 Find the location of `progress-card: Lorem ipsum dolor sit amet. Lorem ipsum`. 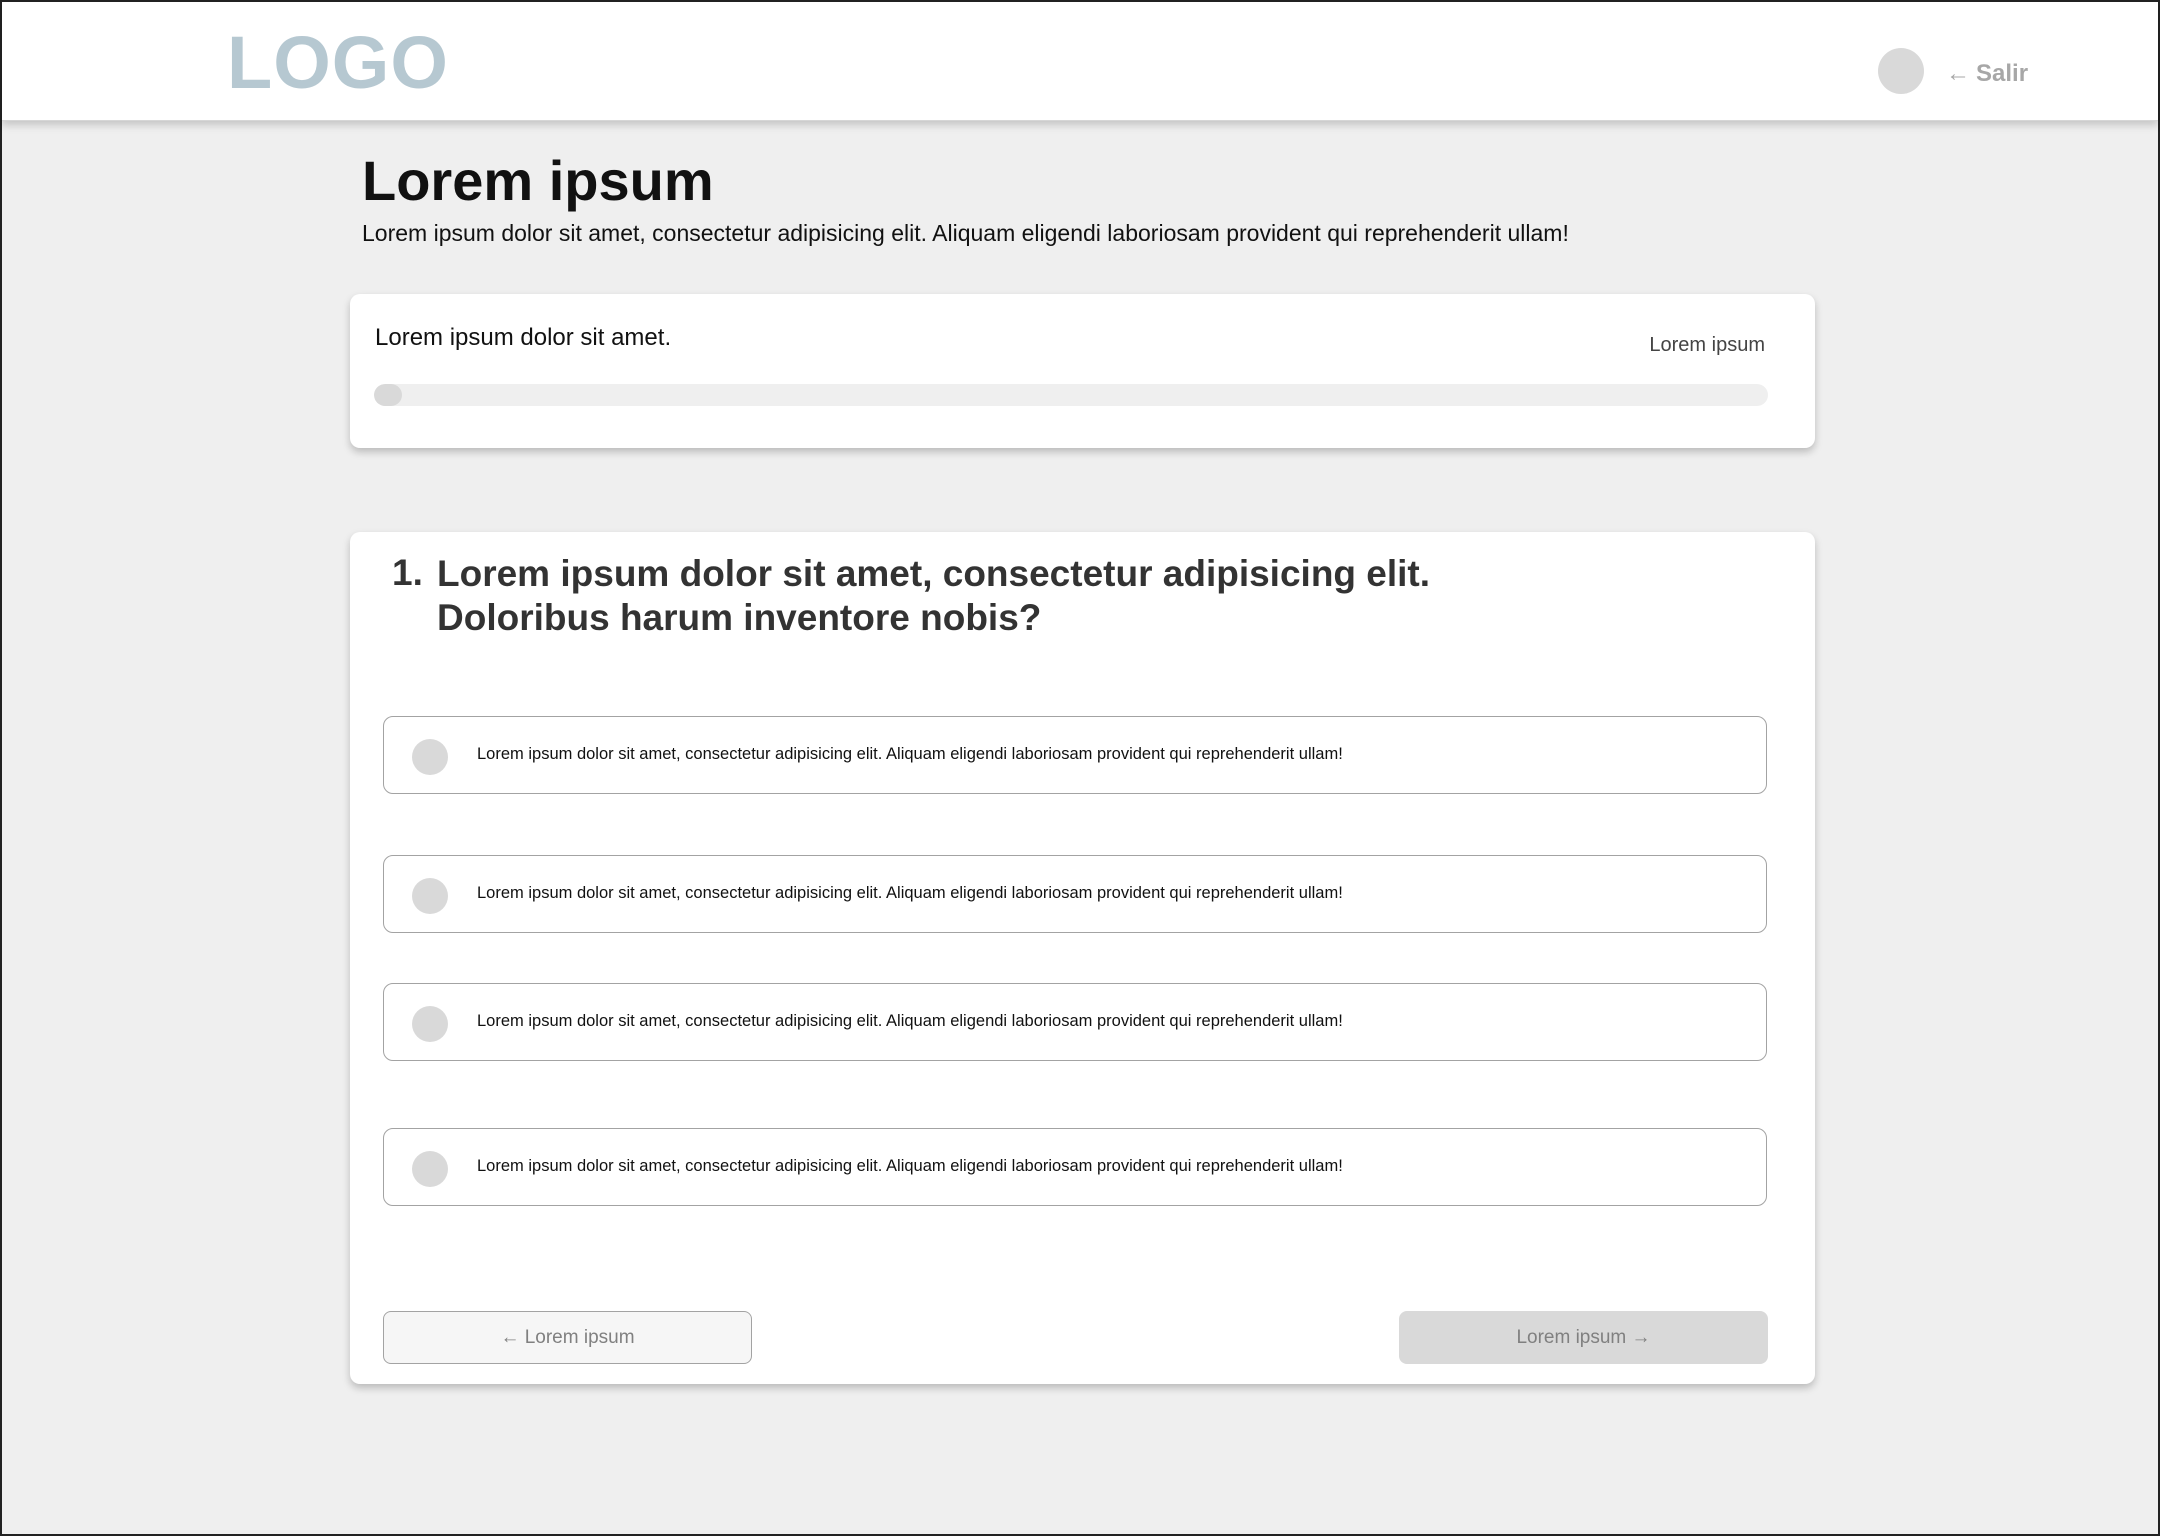

progress-card: Lorem ipsum dolor sit amet. Lorem ipsum is located at coordinates (1082, 371).